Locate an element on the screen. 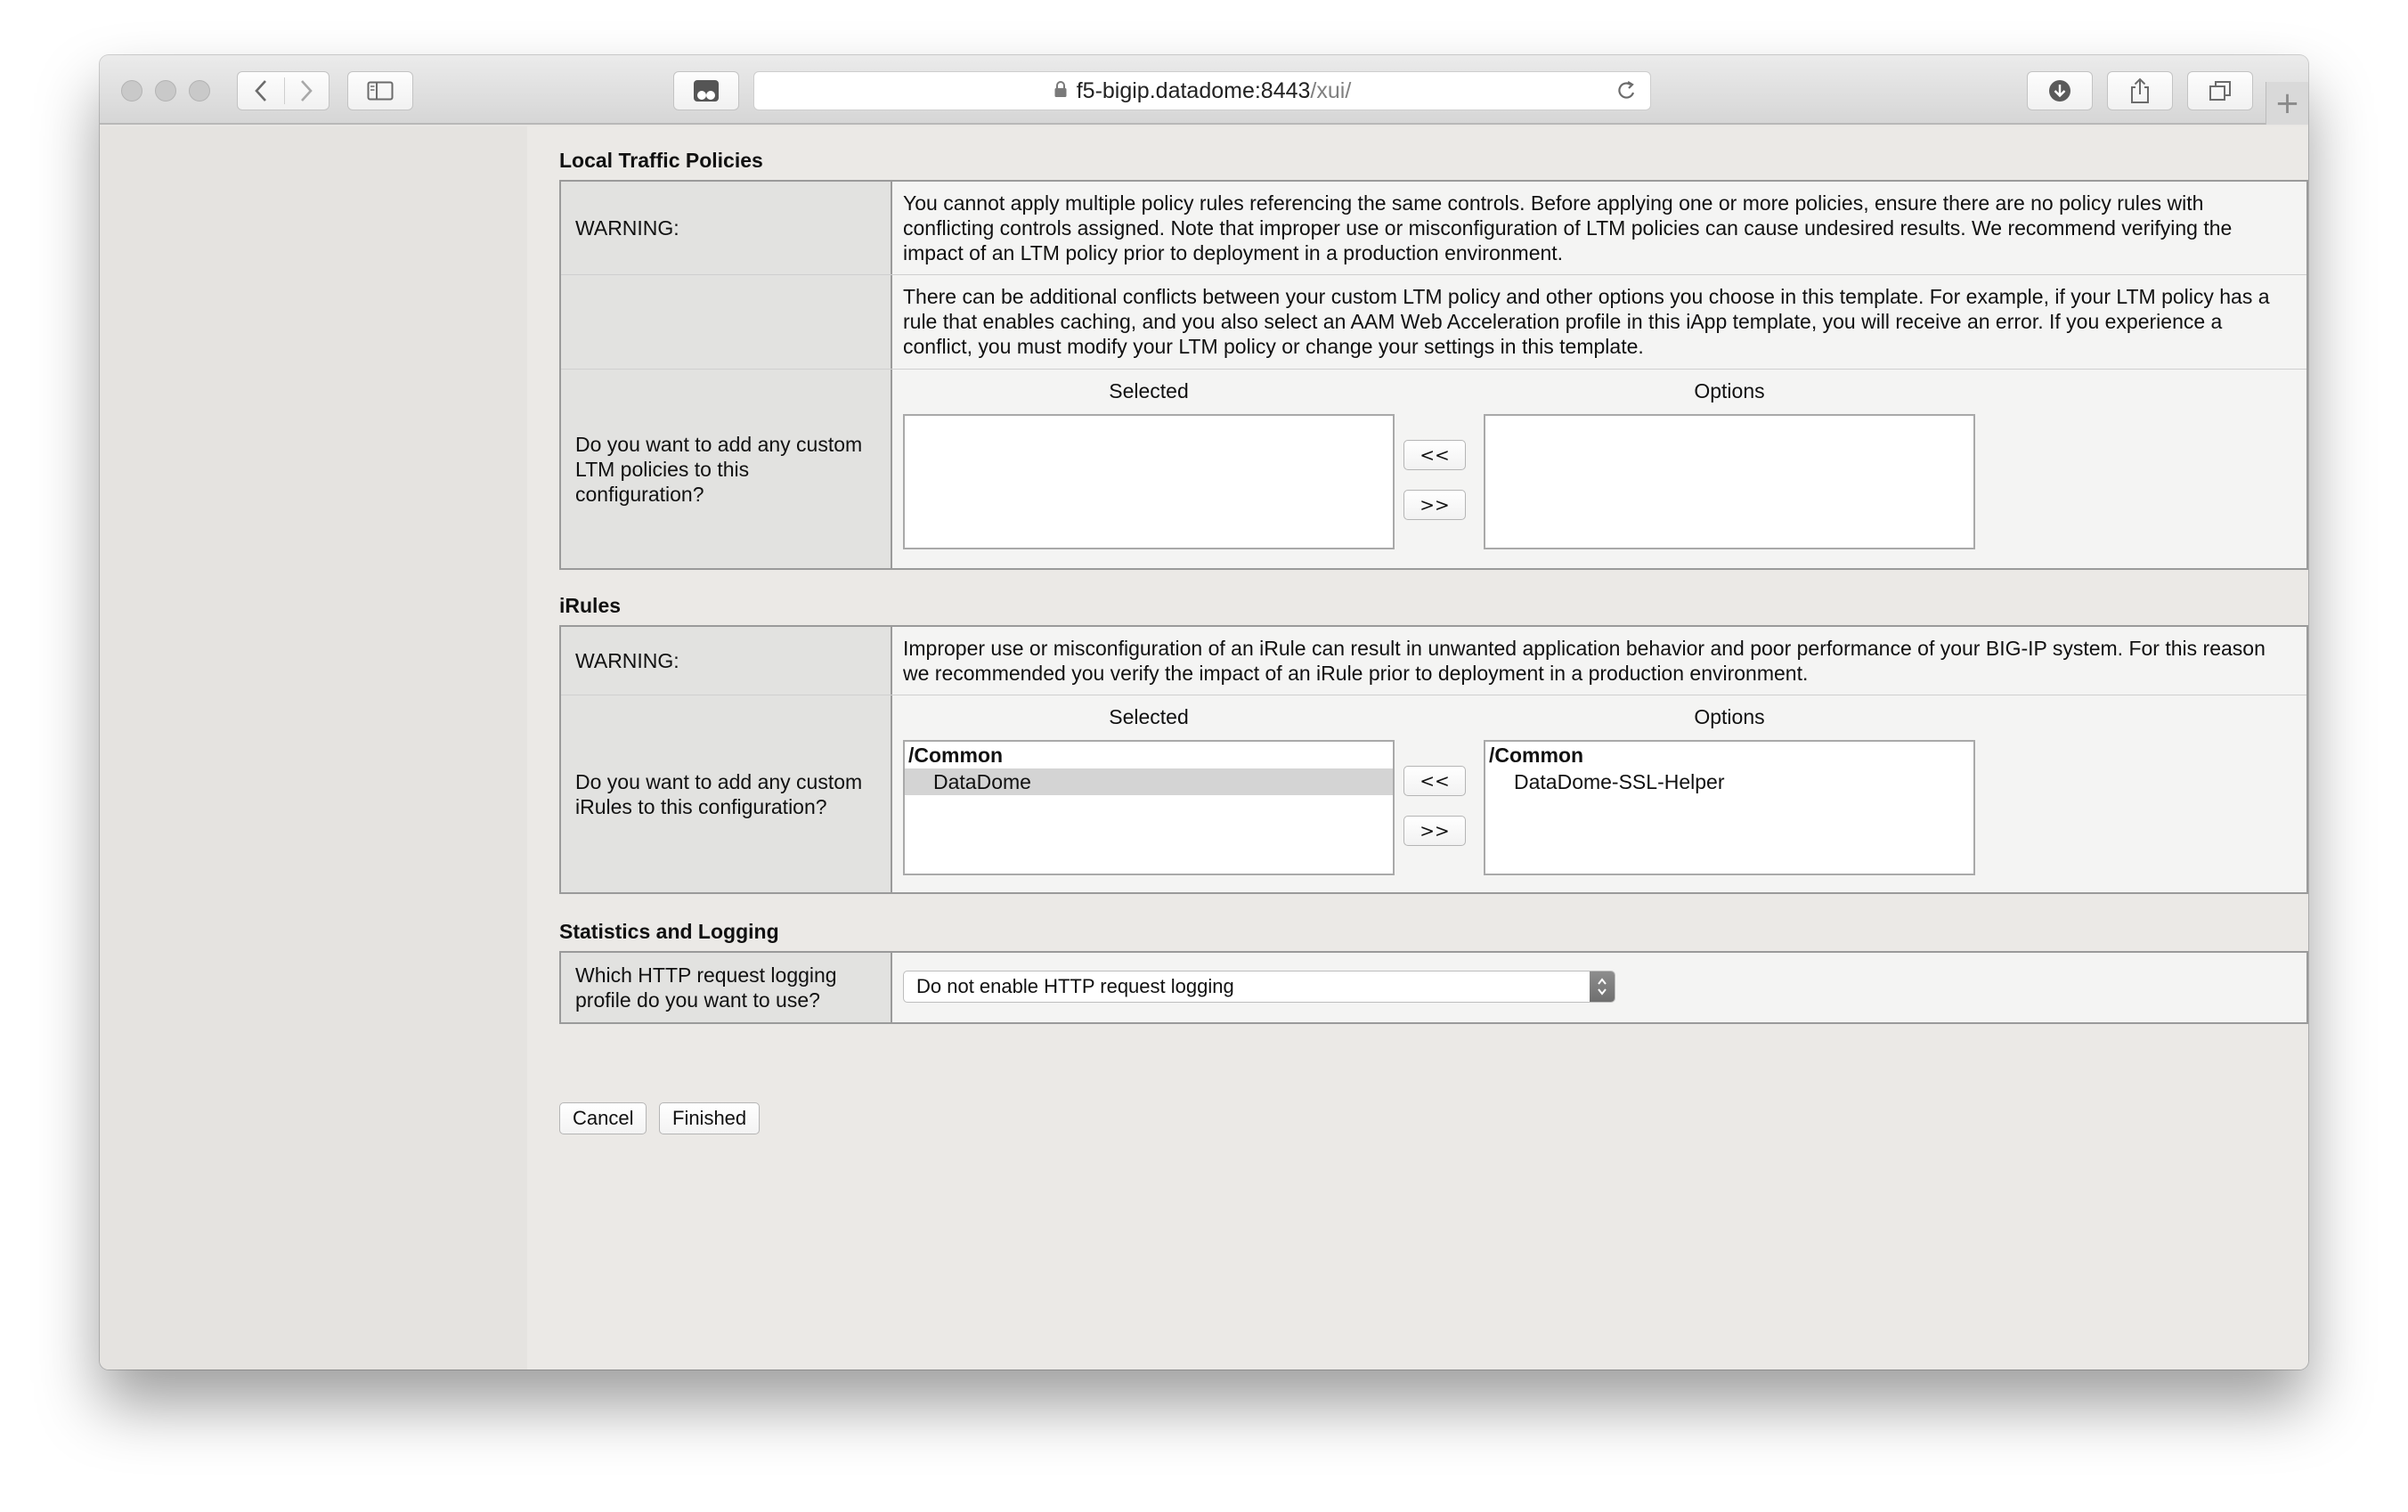 The image size is (2408, 1512). sidebar-icon is located at coordinates (380, 91).